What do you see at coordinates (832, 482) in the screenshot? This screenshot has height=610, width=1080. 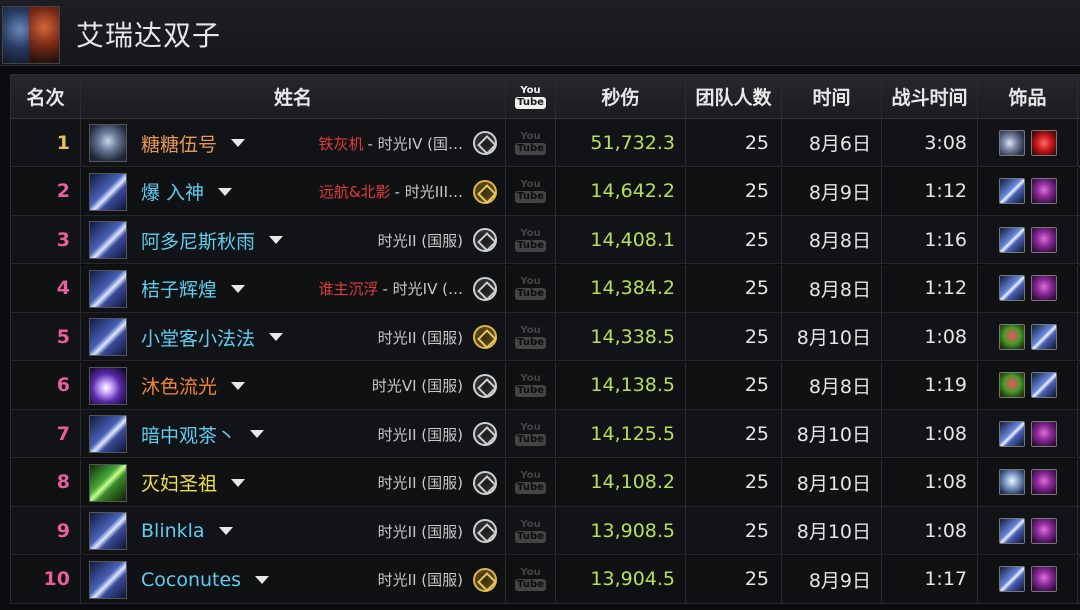 I see `date-value: 8月10日` at bounding box center [832, 482].